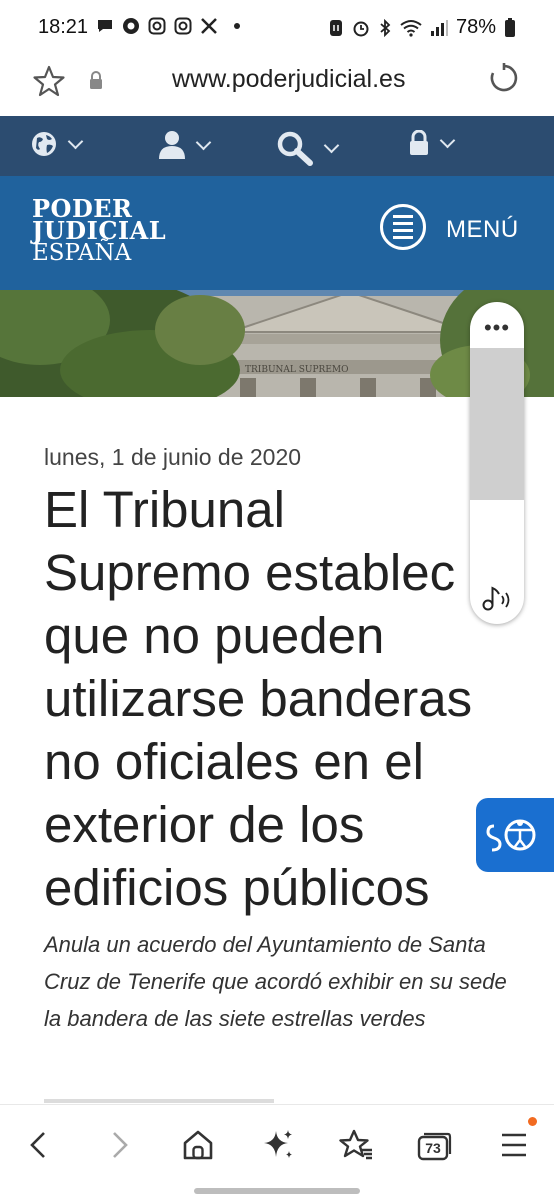  Describe the element at coordinates (297, 370) in the screenshot. I see `banner-inscription: TRIBUNAL SUPREMO` at that location.